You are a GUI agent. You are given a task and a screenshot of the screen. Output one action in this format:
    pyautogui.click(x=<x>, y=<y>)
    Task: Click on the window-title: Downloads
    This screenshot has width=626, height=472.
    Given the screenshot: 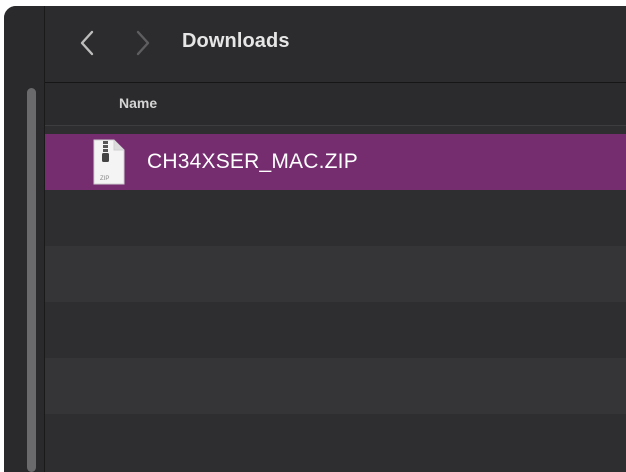 What is the action you would take?
    pyautogui.click(x=236, y=41)
    